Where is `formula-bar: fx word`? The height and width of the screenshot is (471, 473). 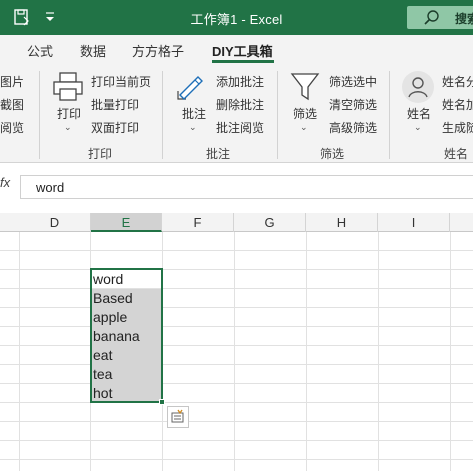 formula-bar: fx word is located at coordinates (236, 188).